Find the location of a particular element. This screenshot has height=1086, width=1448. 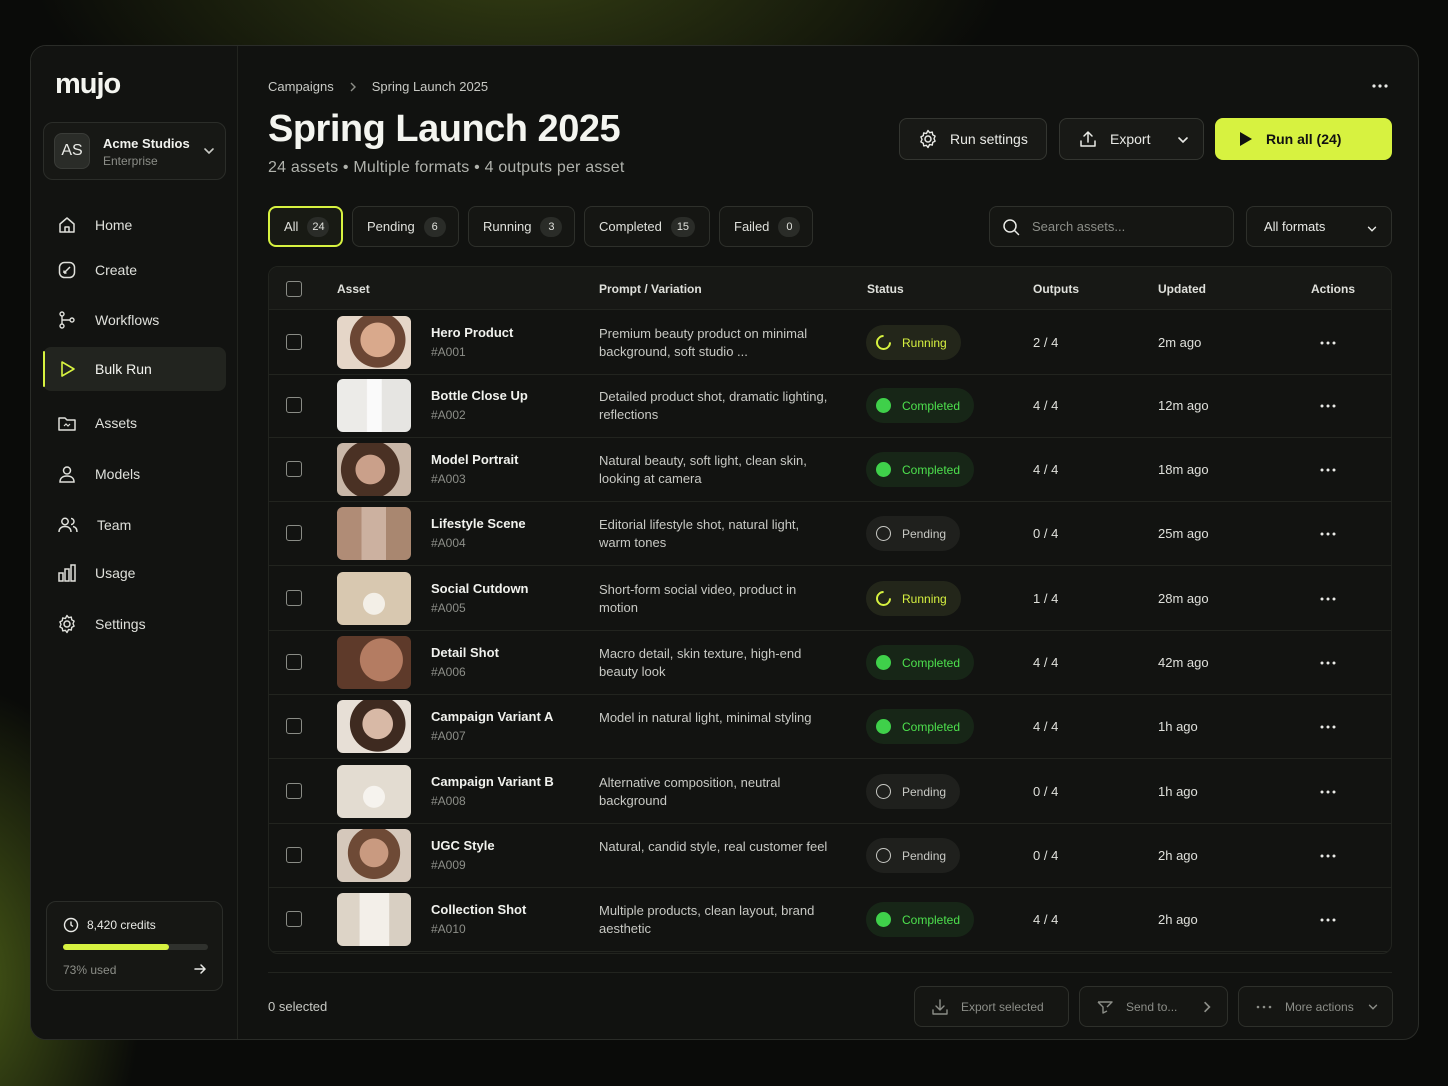

search-box is located at coordinates (1111, 226).